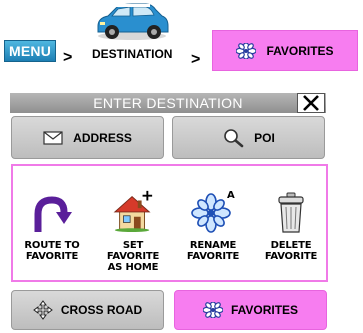 The width and height of the screenshot is (363, 333). I want to click on breadcrumb-destination-label: DESTINATION, so click(132, 54).